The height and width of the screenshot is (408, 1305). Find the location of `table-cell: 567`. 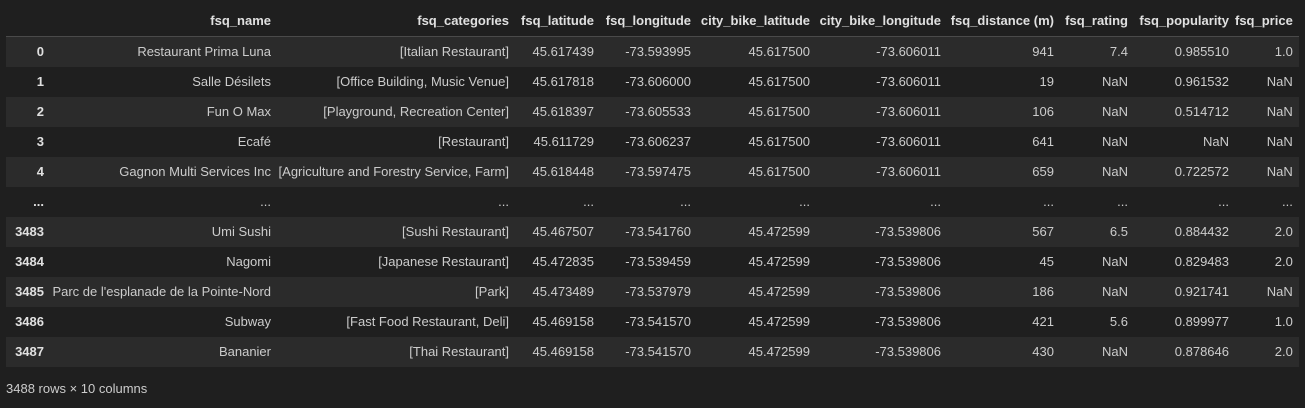

table-cell: 567 is located at coordinates (1043, 231).